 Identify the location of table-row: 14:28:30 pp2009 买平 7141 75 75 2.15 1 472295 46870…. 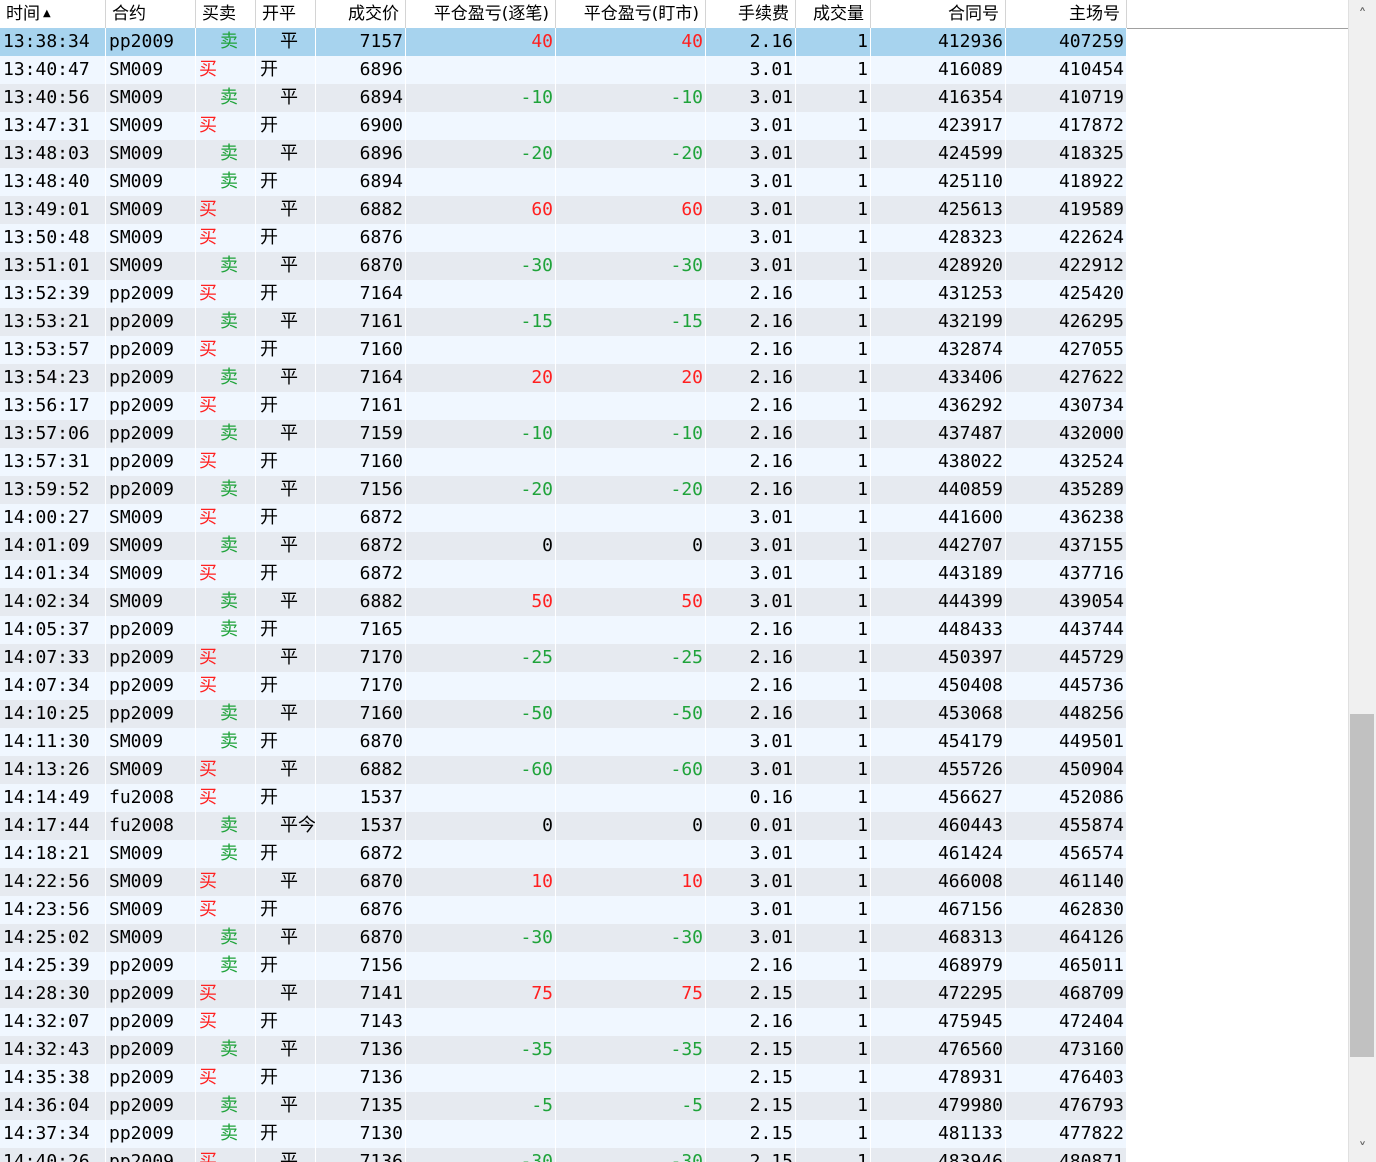
(563, 994).